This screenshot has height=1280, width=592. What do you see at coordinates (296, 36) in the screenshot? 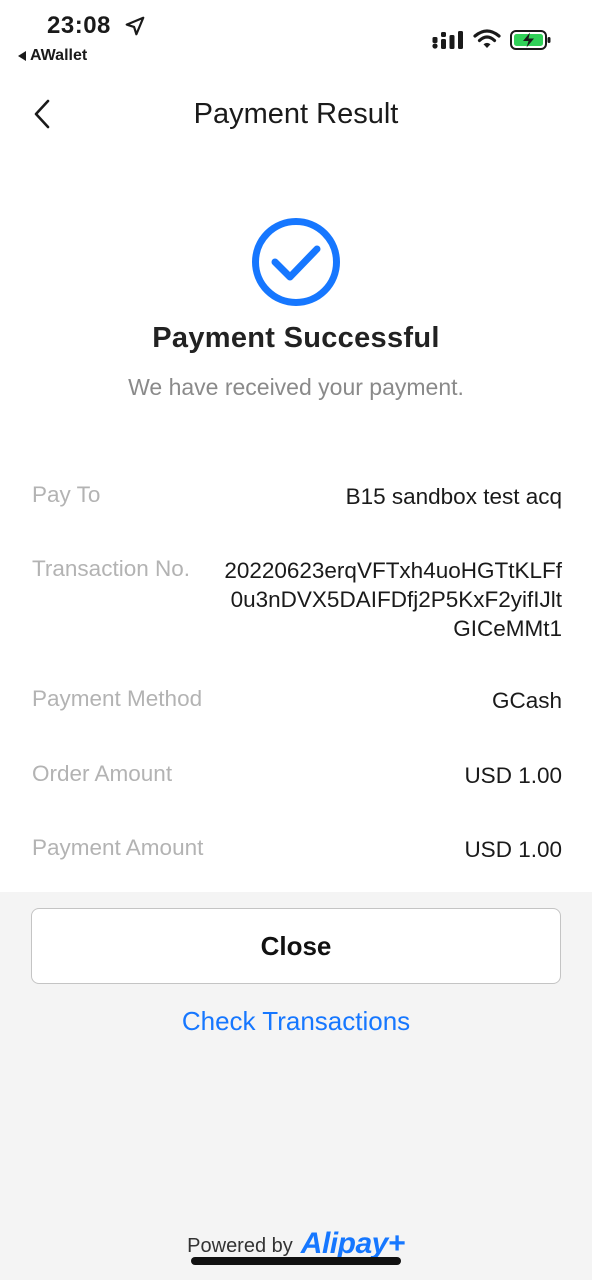
I see `status-bar: 23:08 AWallet` at bounding box center [296, 36].